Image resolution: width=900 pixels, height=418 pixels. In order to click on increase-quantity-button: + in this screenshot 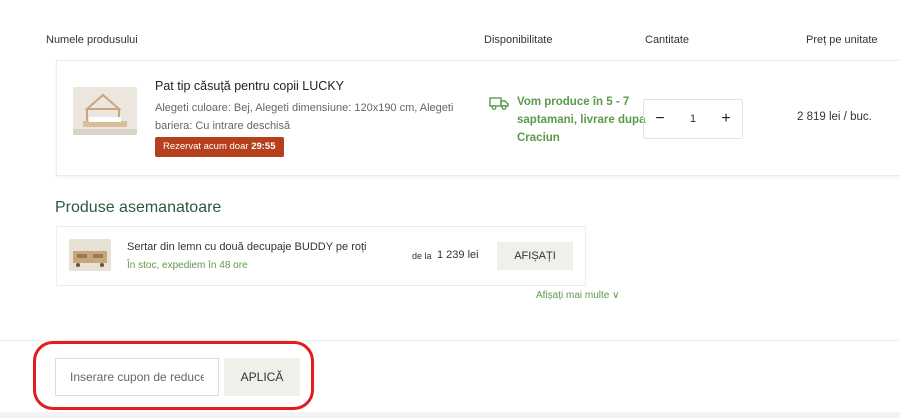, I will do `click(726, 119)`.